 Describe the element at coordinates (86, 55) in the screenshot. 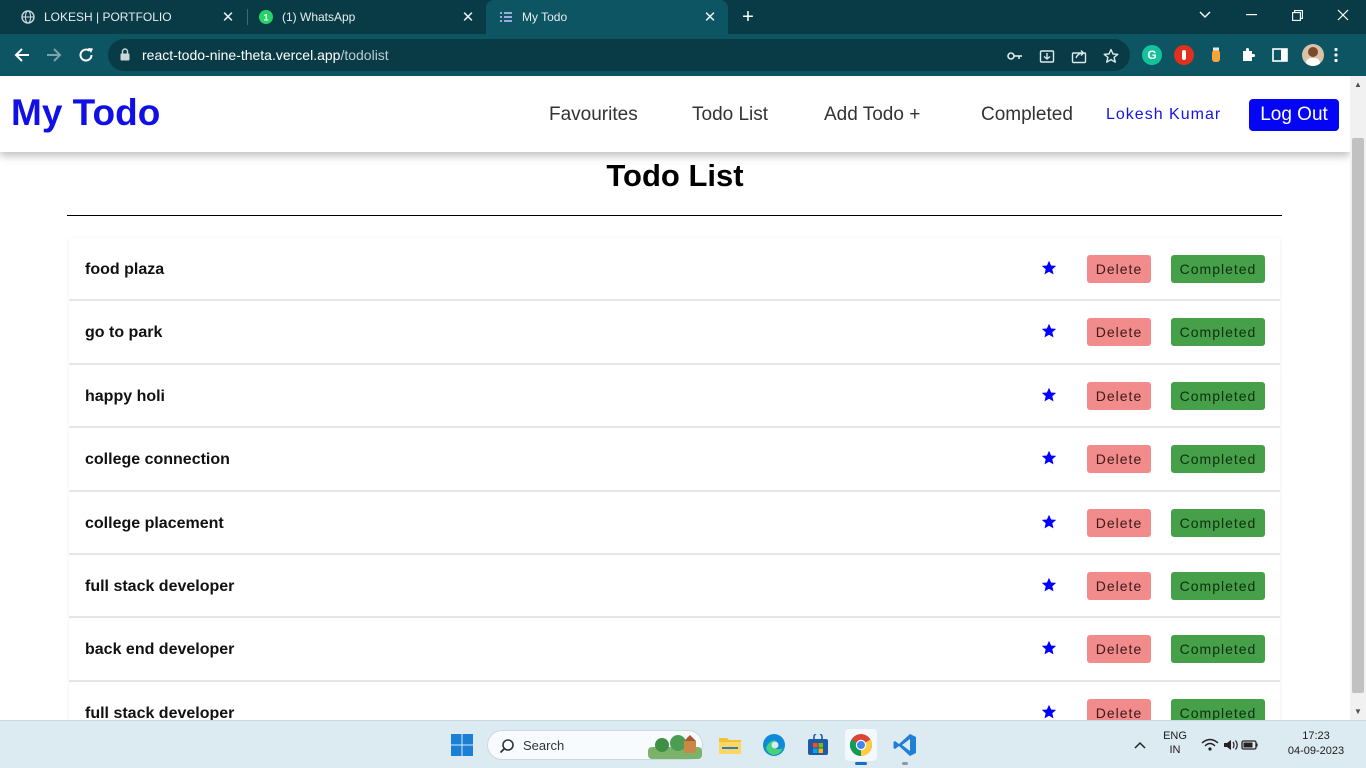

I see `reload-icon` at that location.